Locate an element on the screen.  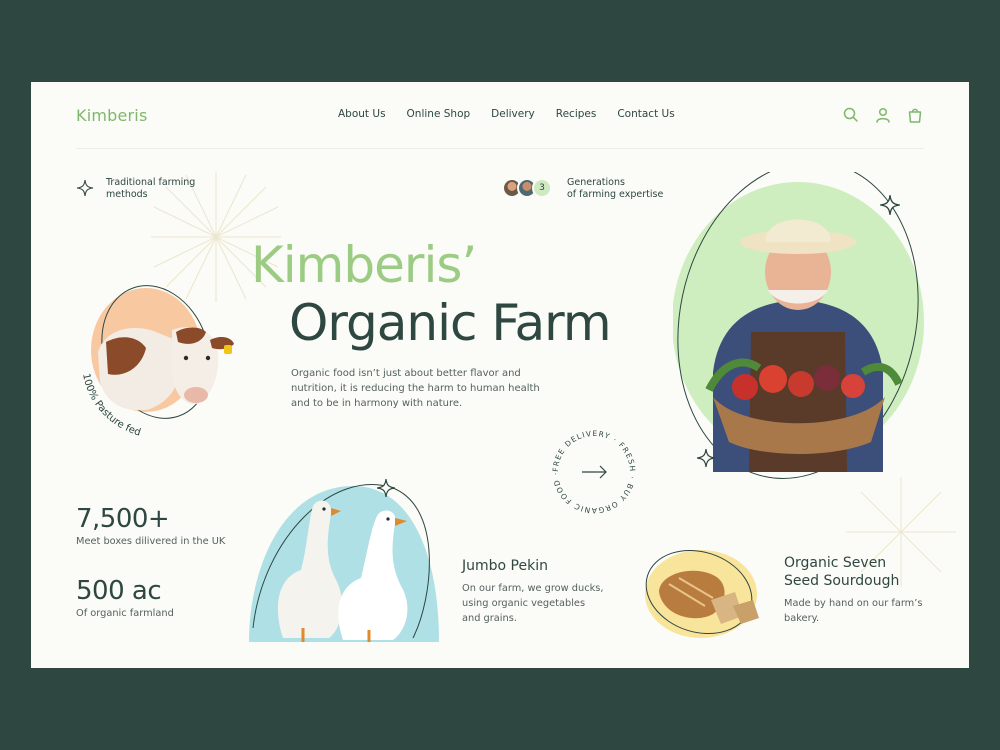
feature-line2: methods is located at coordinates (127, 194).